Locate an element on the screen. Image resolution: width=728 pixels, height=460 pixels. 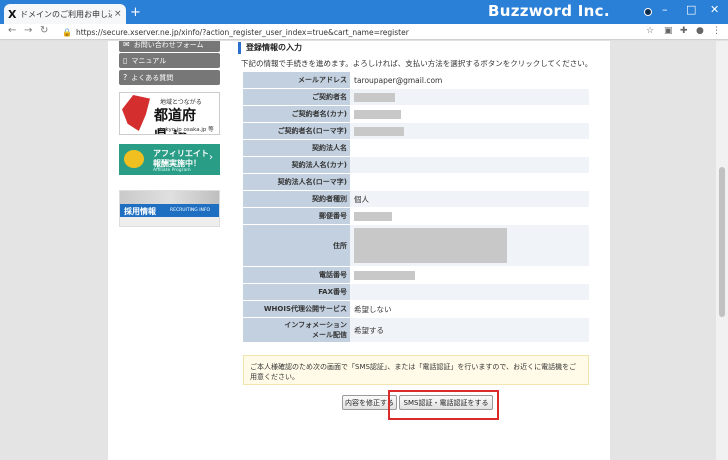
table-row: 郵便番号 is located at coordinates (416, 216).